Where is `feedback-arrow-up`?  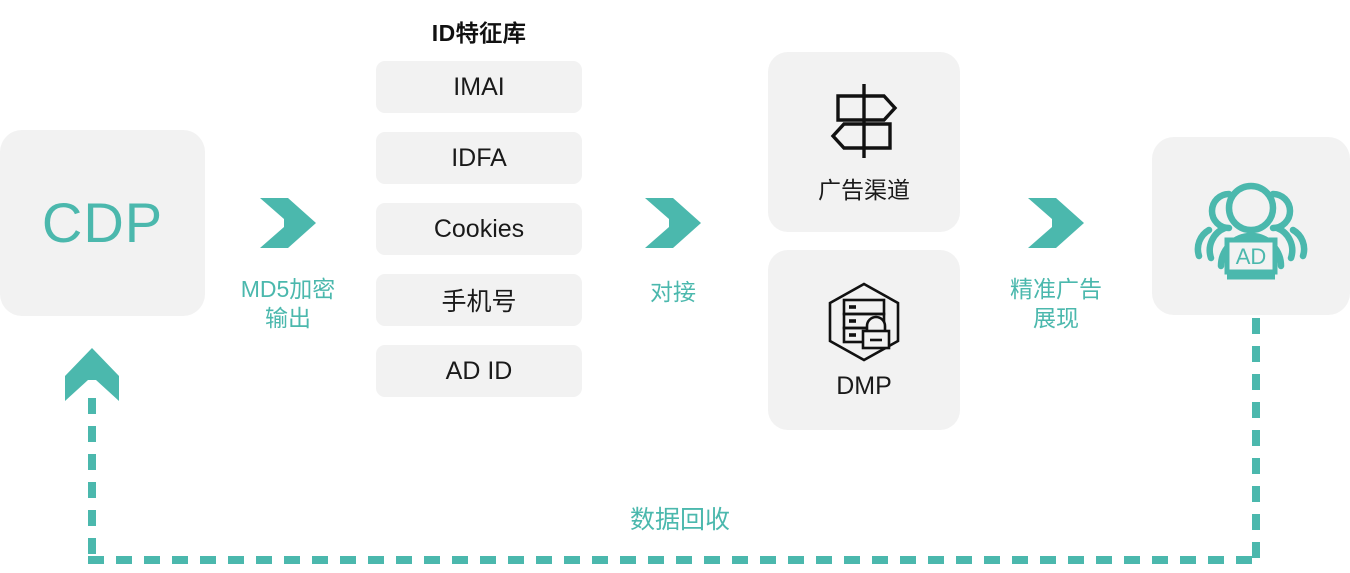
feedback-arrow-up is located at coordinates (92, 375).